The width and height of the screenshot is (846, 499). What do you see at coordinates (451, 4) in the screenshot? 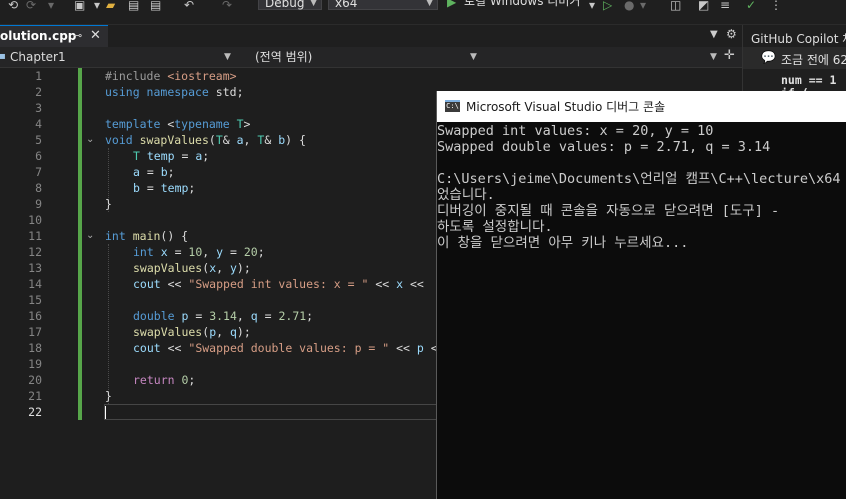
I see `start-debugging-icon: ▶` at bounding box center [451, 4].